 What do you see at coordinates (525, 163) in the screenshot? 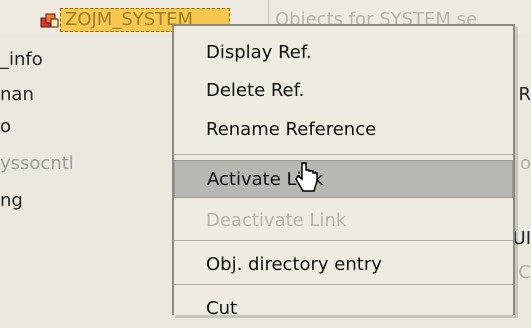
I see `right-column-o: o` at bounding box center [525, 163].